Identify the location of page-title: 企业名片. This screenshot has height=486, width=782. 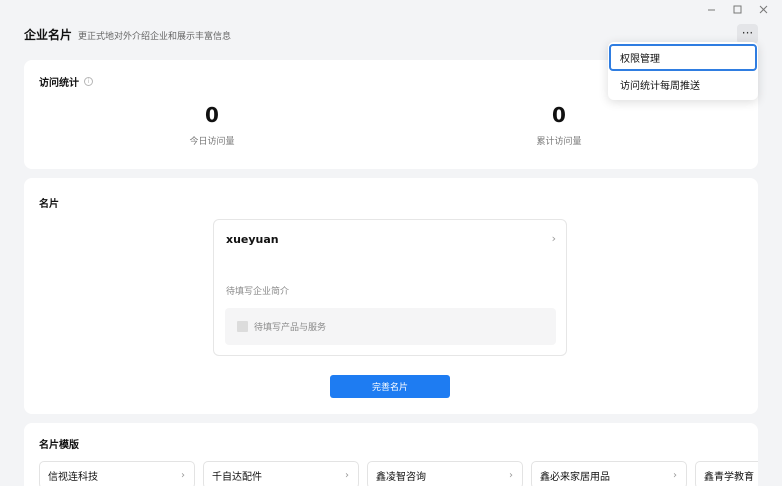
(48, 35).